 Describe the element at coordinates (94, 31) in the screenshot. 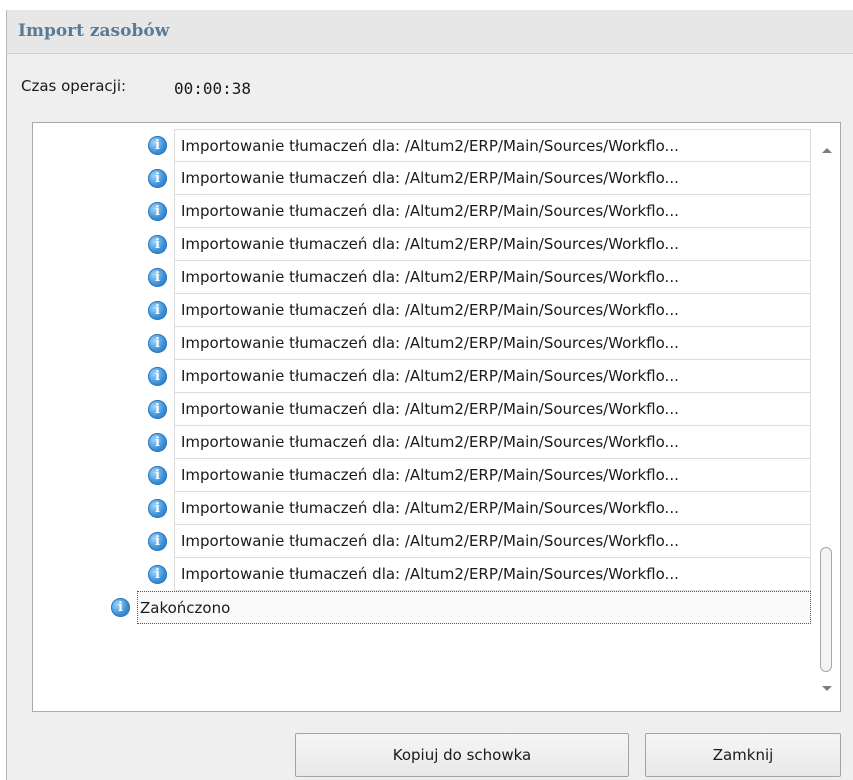

I see `dialog-title: Import zasobów` at that location.